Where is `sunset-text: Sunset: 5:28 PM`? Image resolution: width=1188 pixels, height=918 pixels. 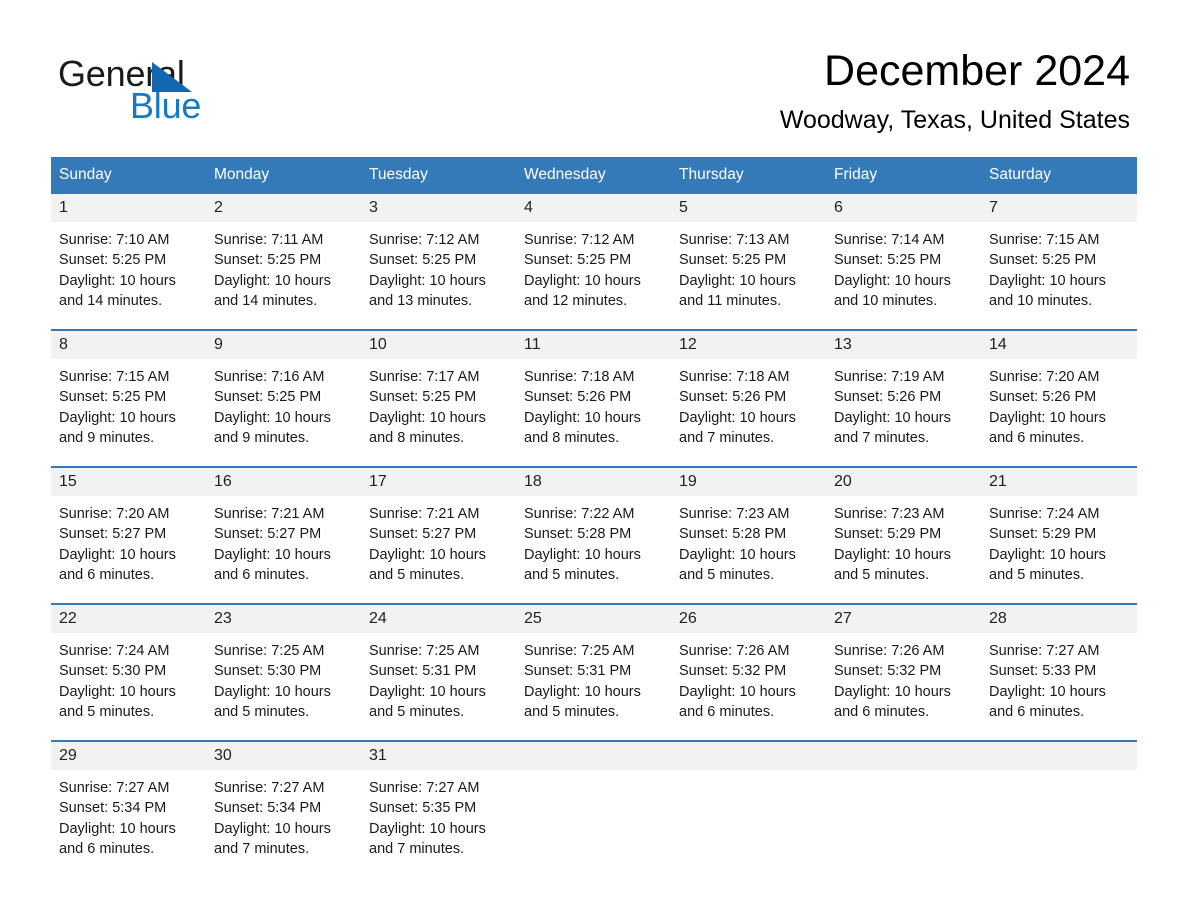 sunset-text: Sunset: 5:28 PM is located at coordinates (733, 534).